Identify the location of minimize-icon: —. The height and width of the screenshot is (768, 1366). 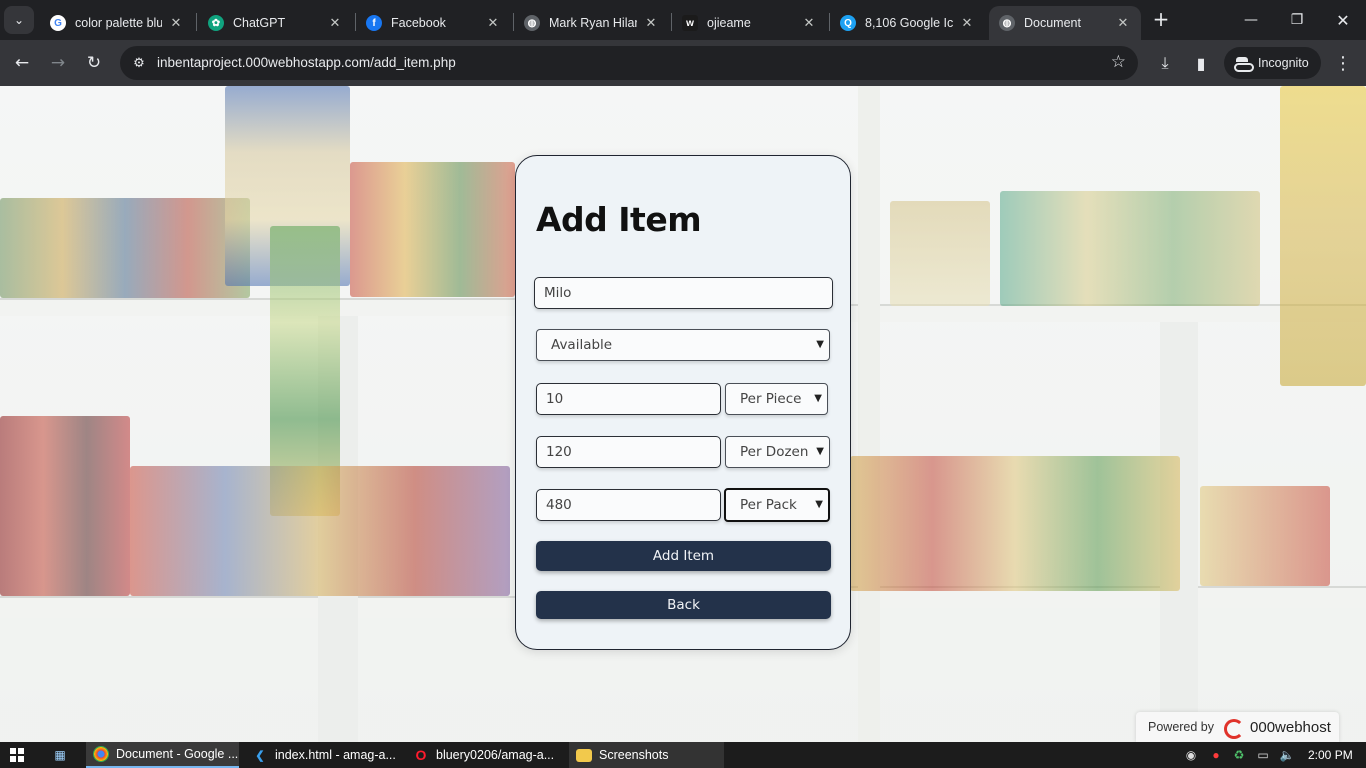
(1251, 20).